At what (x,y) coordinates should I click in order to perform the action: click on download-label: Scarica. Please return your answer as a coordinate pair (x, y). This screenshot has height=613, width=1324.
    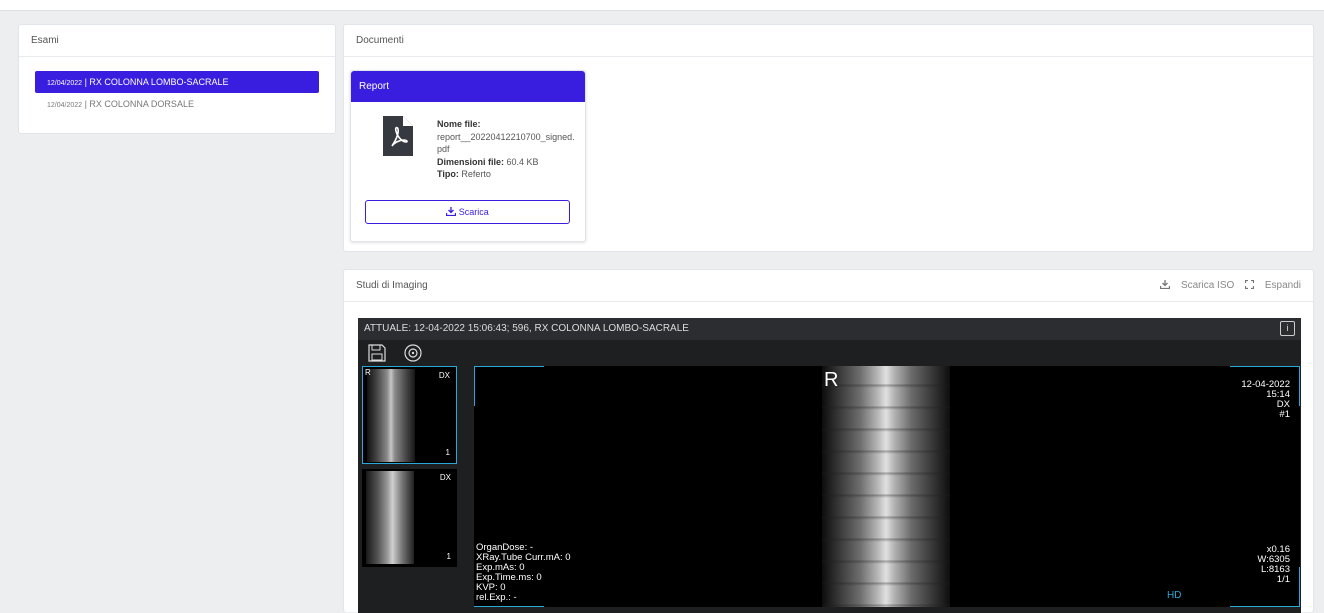
    Looking at the image, I should click on (473, 212).